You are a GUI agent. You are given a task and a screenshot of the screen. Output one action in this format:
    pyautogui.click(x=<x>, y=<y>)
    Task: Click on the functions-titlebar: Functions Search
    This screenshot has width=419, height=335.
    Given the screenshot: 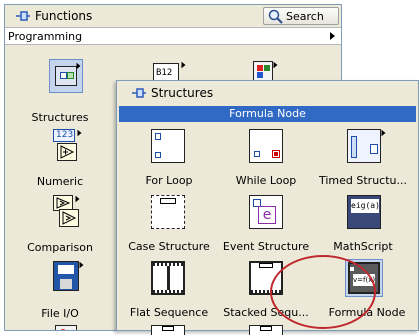 What is the action you would take?
    pyautogui.click(x=173, y=16)
    